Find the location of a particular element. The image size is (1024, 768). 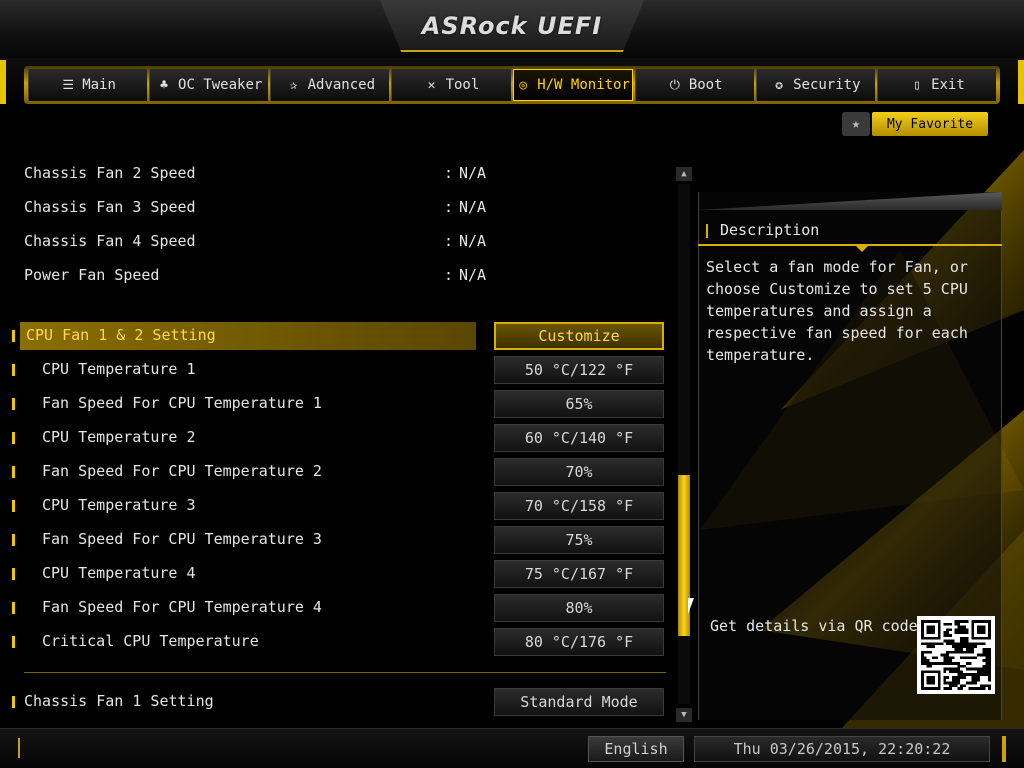

favorite-star-icon: ★ is located at coordinates (856, 124).